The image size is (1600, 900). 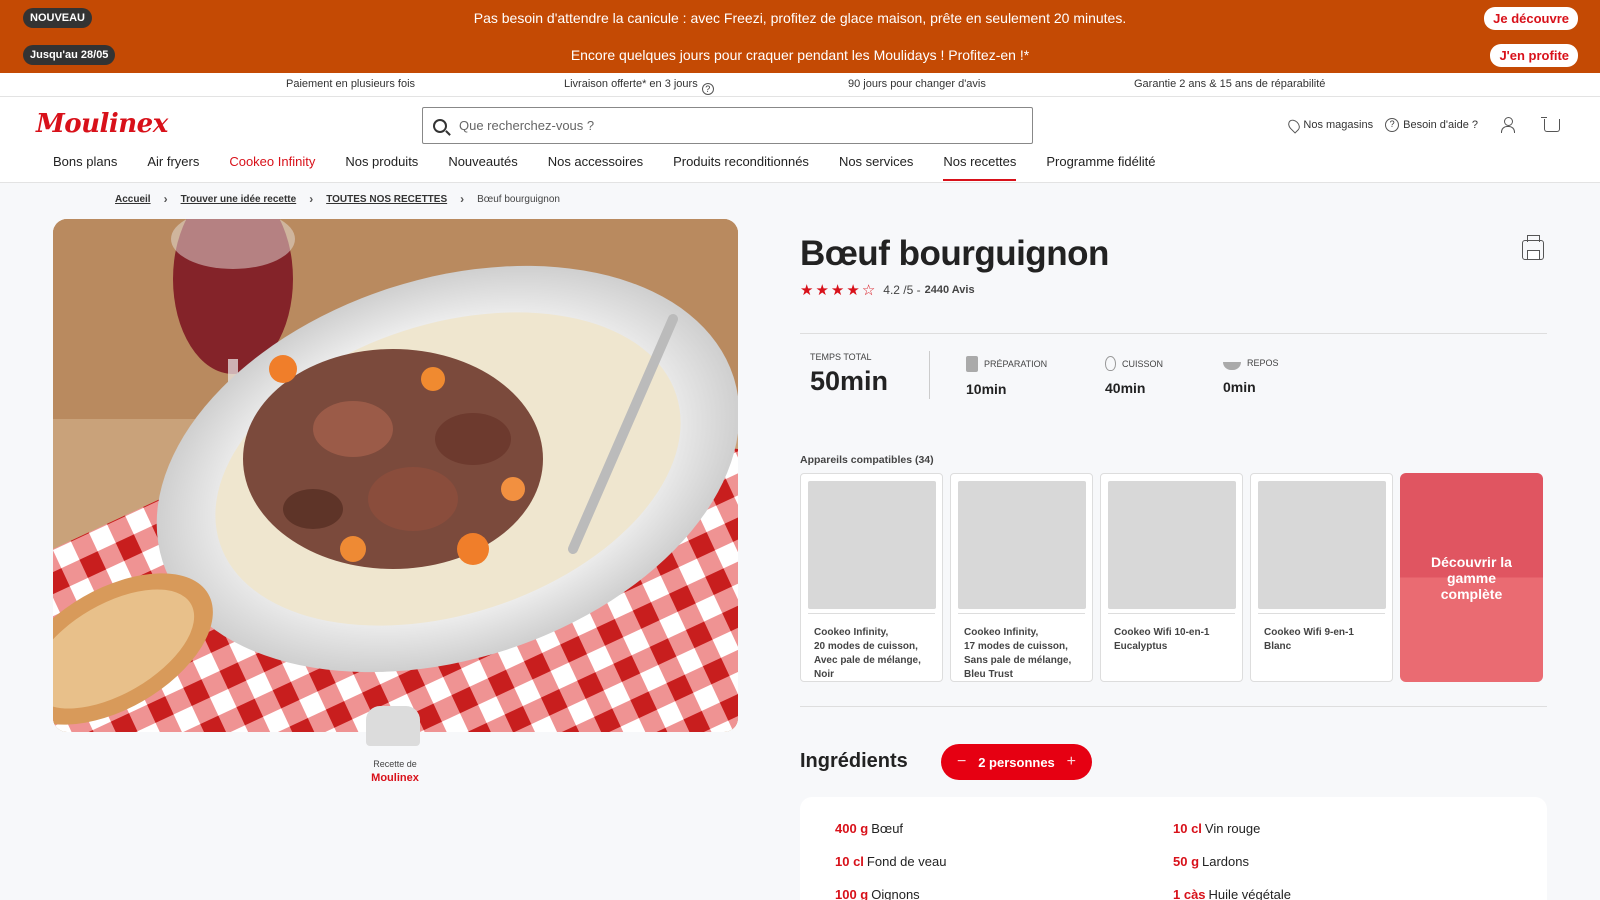 What do you see at coordinates (272, 167) in the screenshot?
I see `nav-cookeo-infinity: Cookeo Infinity` at bounding box center [272, 167].